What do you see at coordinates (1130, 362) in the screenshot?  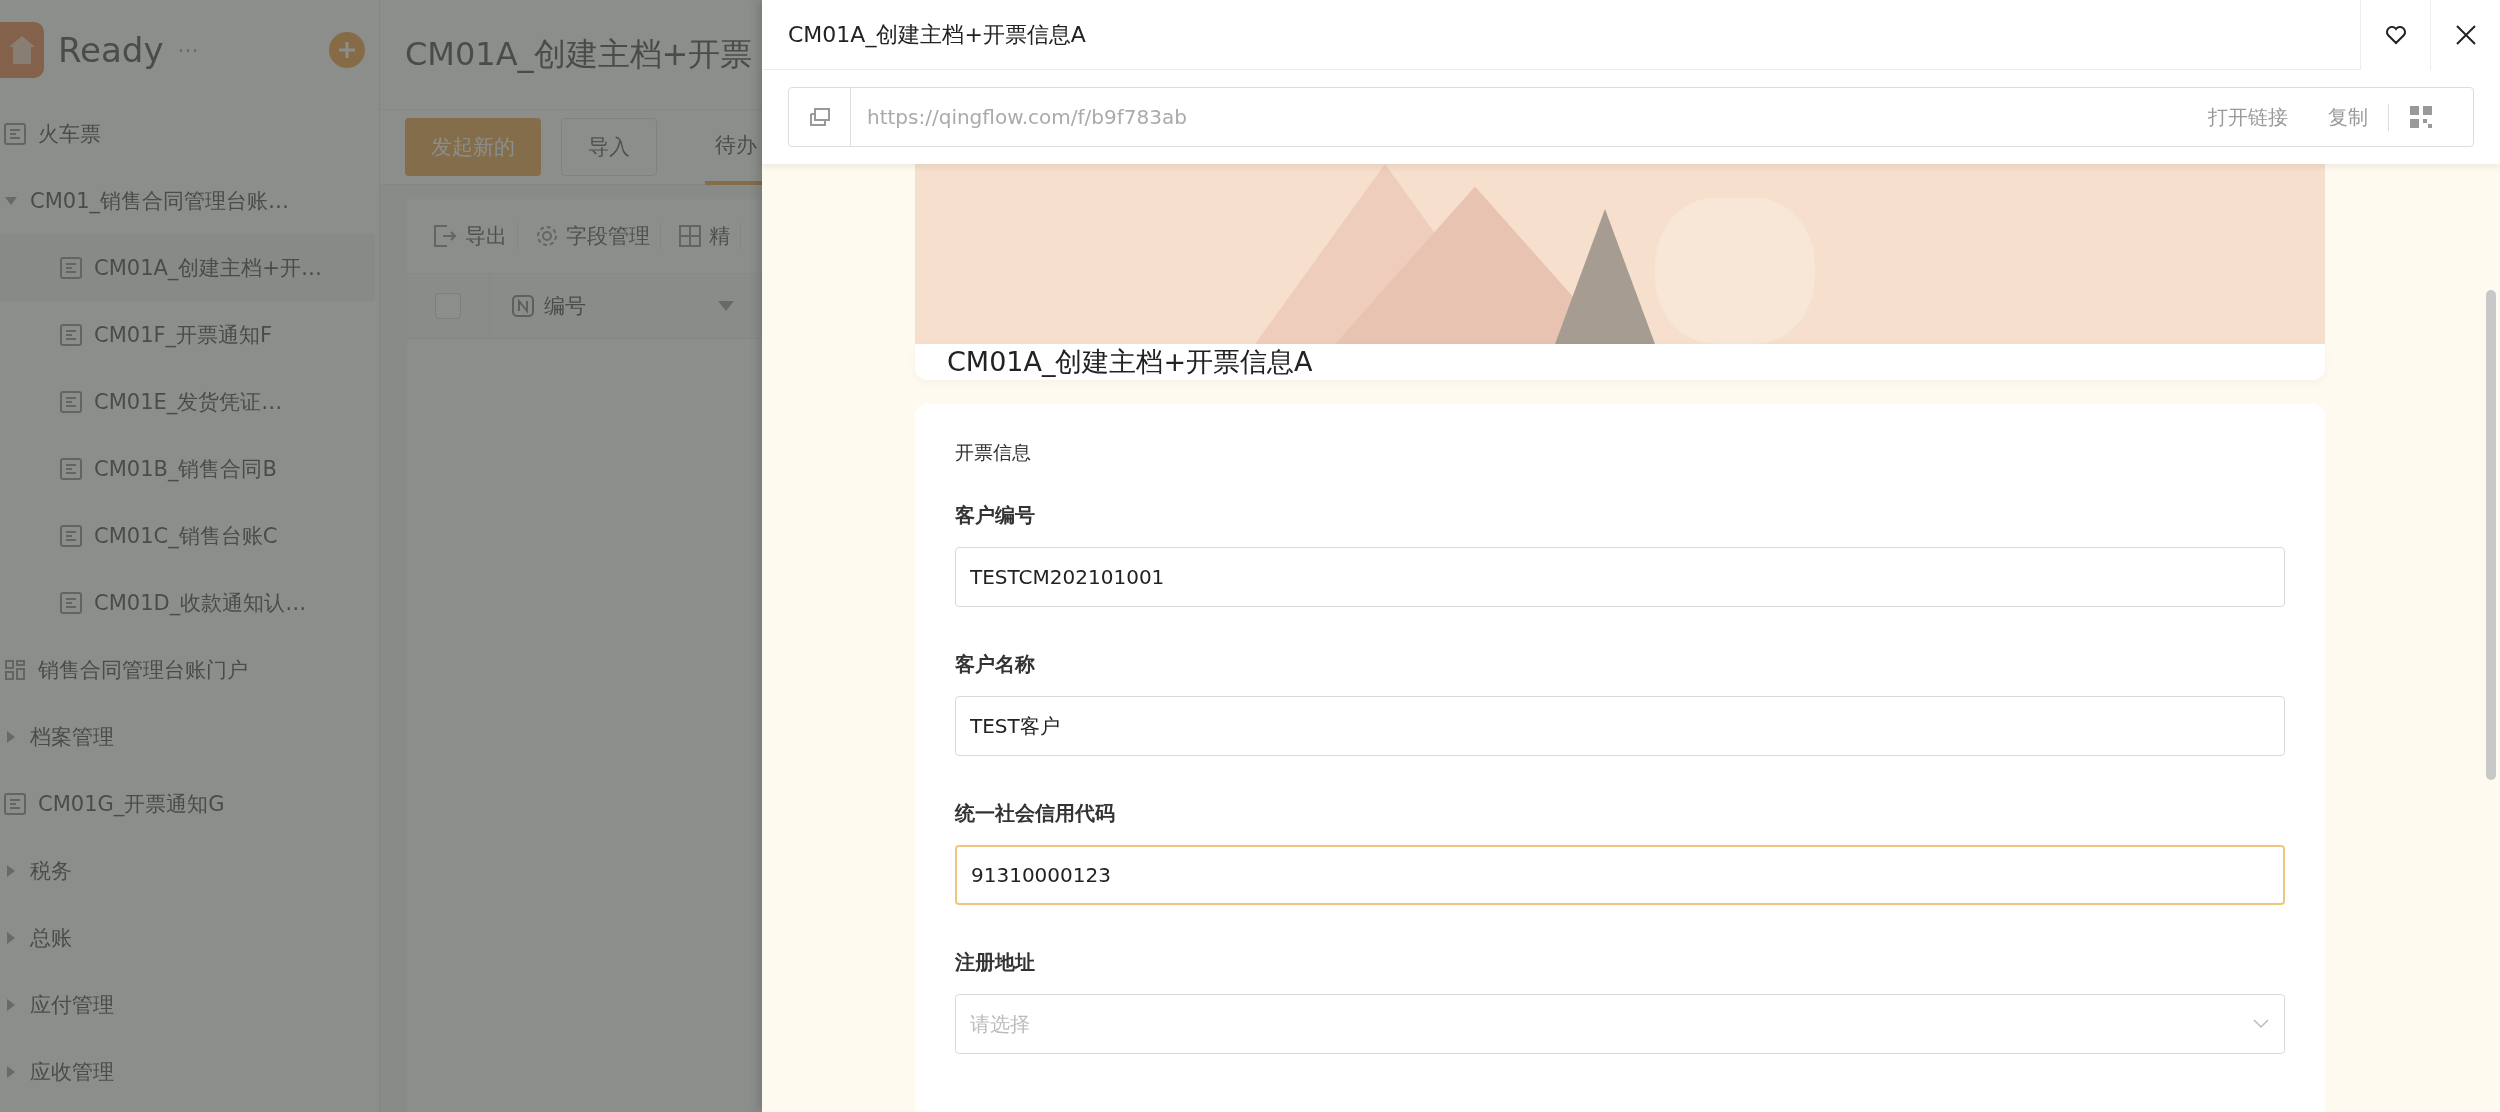 I see `form-title: CM01A_创建主档+开票信息A` at bounding box center [1130, 362].